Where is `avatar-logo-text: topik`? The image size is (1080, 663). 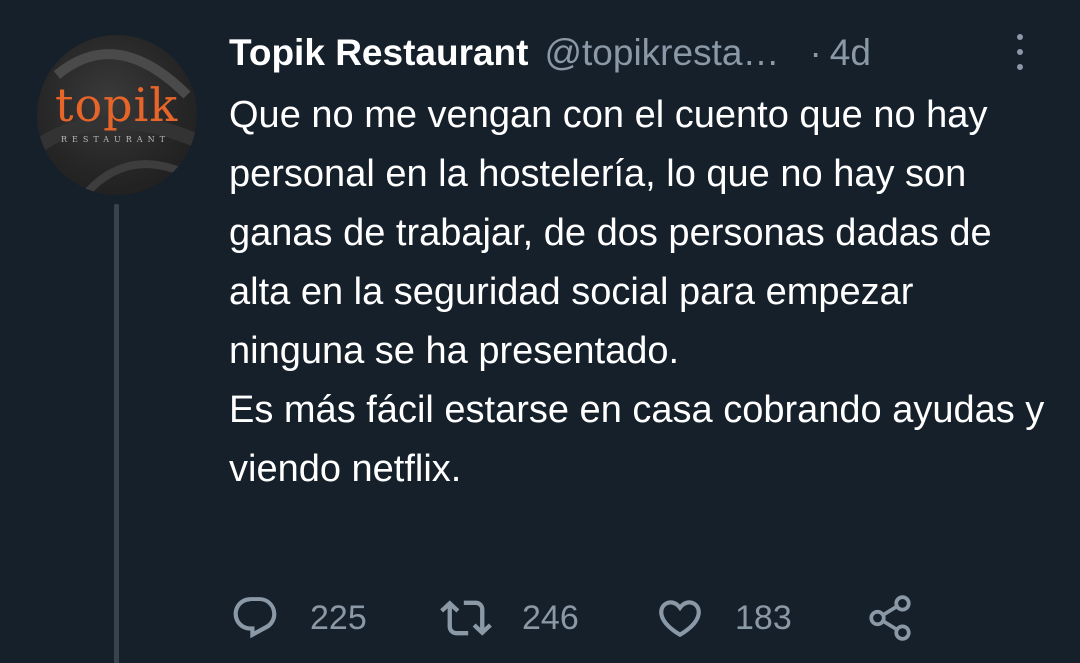 avatar-logo-text: topik is located at coordinates (117, 105).